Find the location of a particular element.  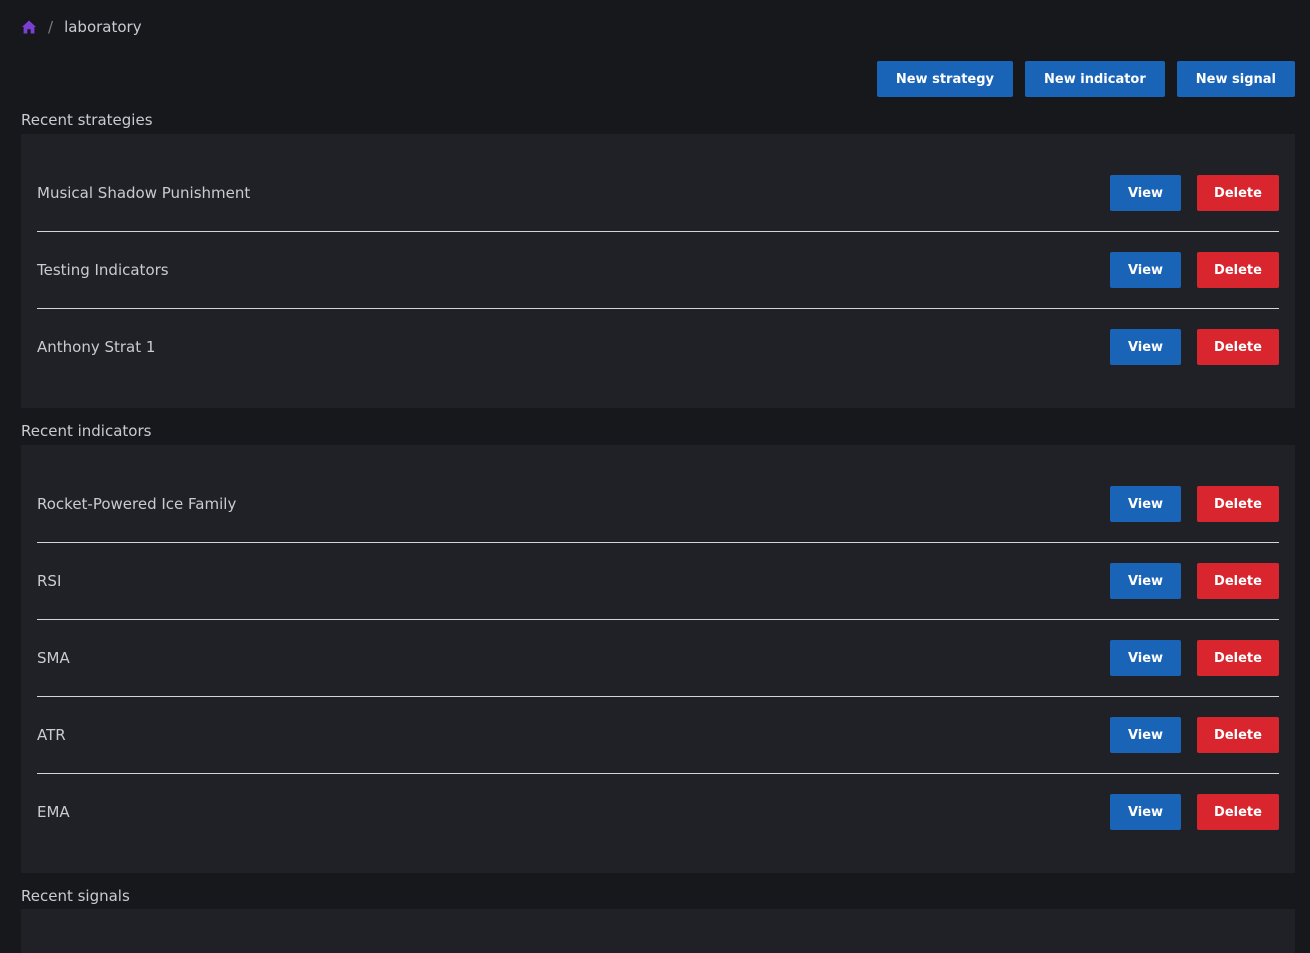

new-indicator-button: New indicator is located at coordinates (1095, 79).